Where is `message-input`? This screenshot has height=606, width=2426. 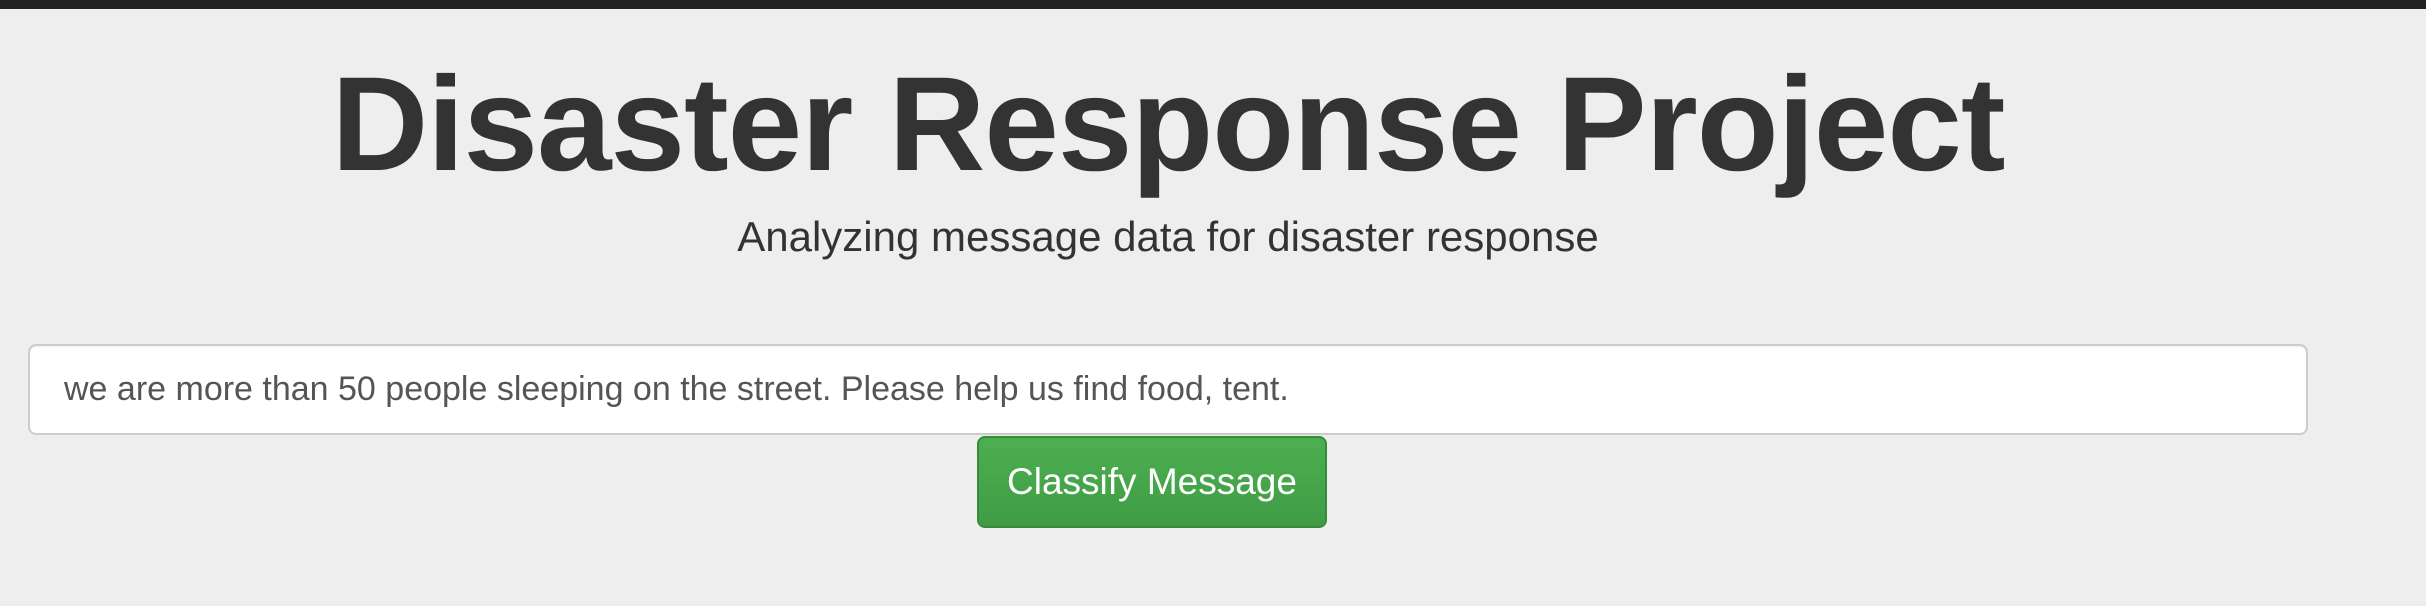
message-input is located at coordinates (1168, 389).